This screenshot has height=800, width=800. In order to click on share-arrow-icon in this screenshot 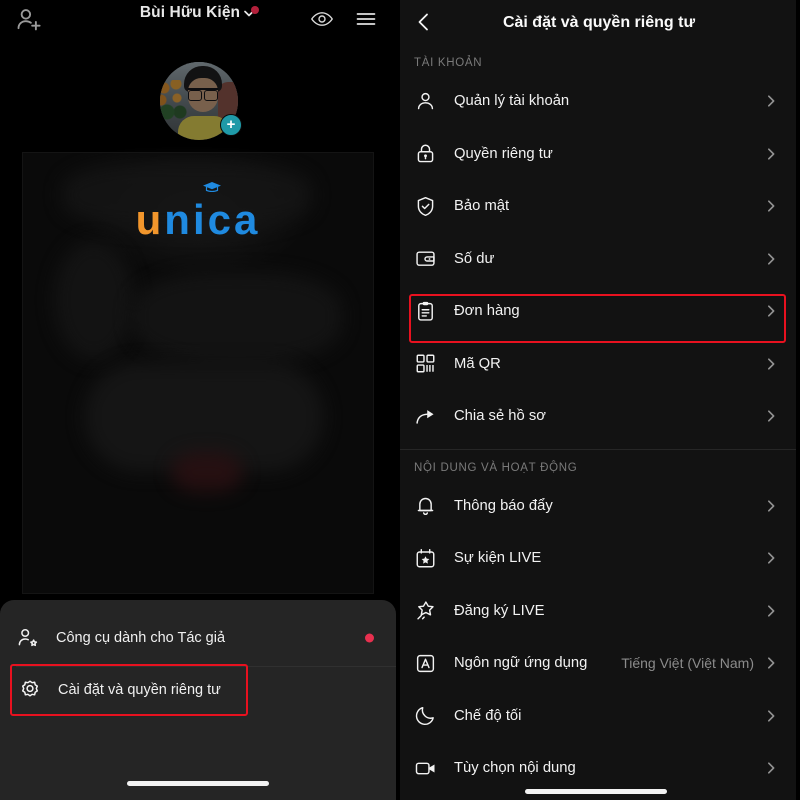, I will do `click(425, 416)`.